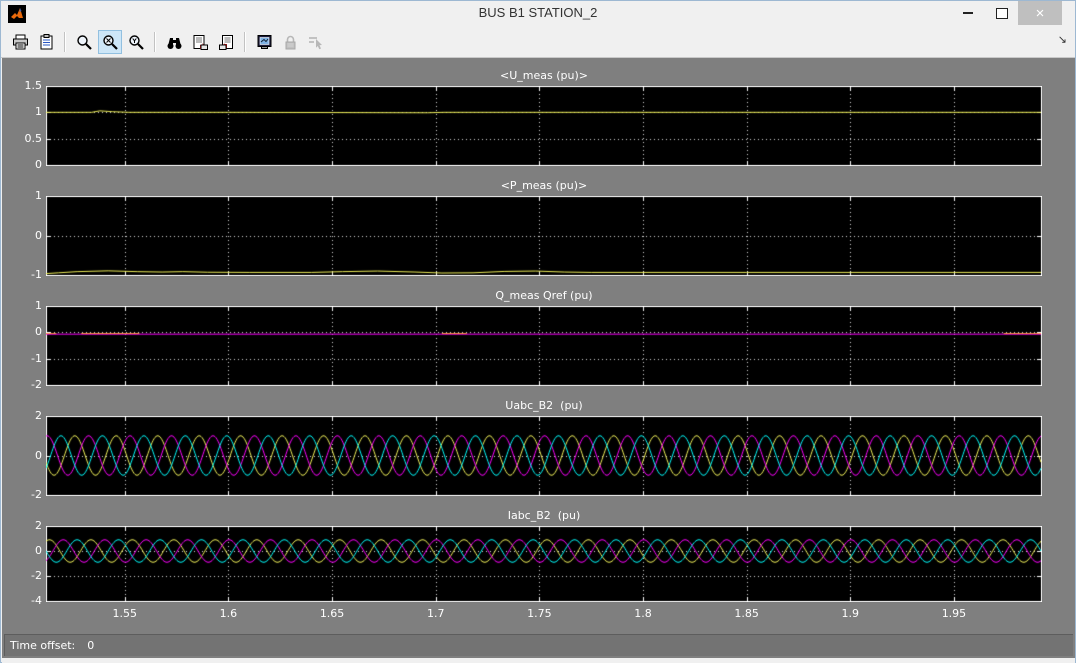 Image resolution: width=1076 pixels, height=663 pixels. What do you see at coordinates (33, 85) in the screenshot?
I see `y-tick-label: 1.5` at bounding box center [33, 85].